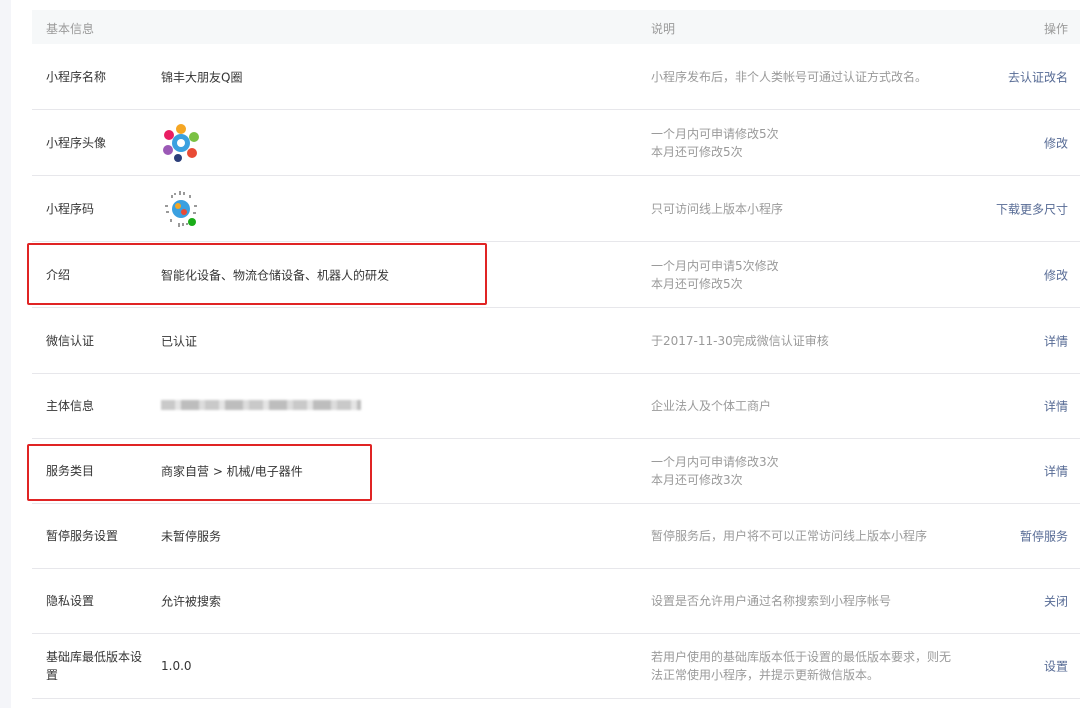 The height and width of the screenshot is (708, 1080). Describe the element at coordinates (663, 29) in the screenshot. I see `header-description: 说明` at that location.